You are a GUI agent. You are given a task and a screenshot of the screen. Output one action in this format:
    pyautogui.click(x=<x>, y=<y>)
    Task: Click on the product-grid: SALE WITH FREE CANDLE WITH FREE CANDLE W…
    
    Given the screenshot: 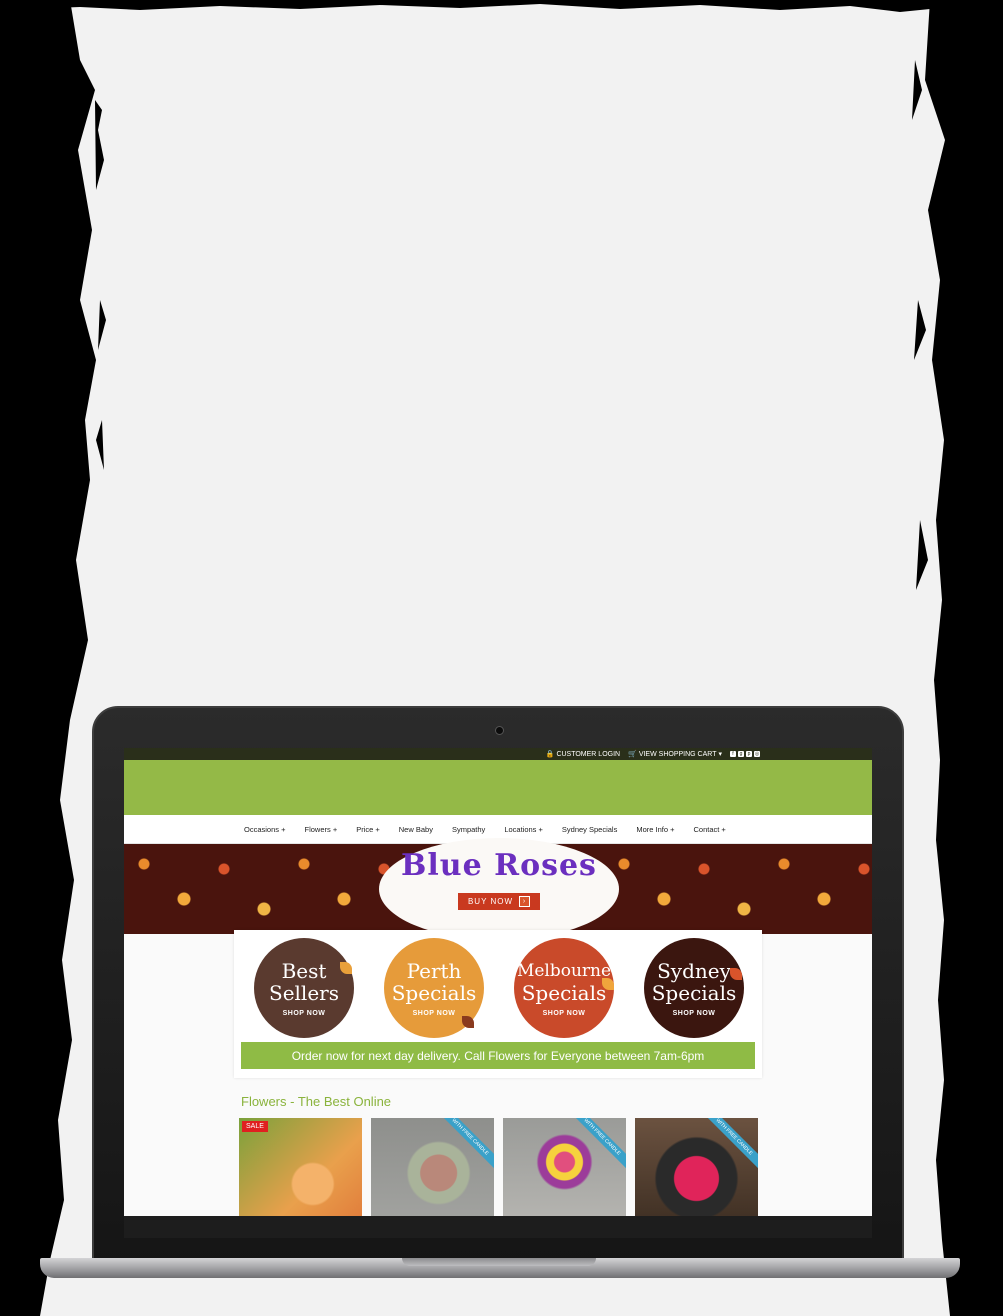 What is the action you would take?
    pyautogui.click(x=498, y=1167)
    